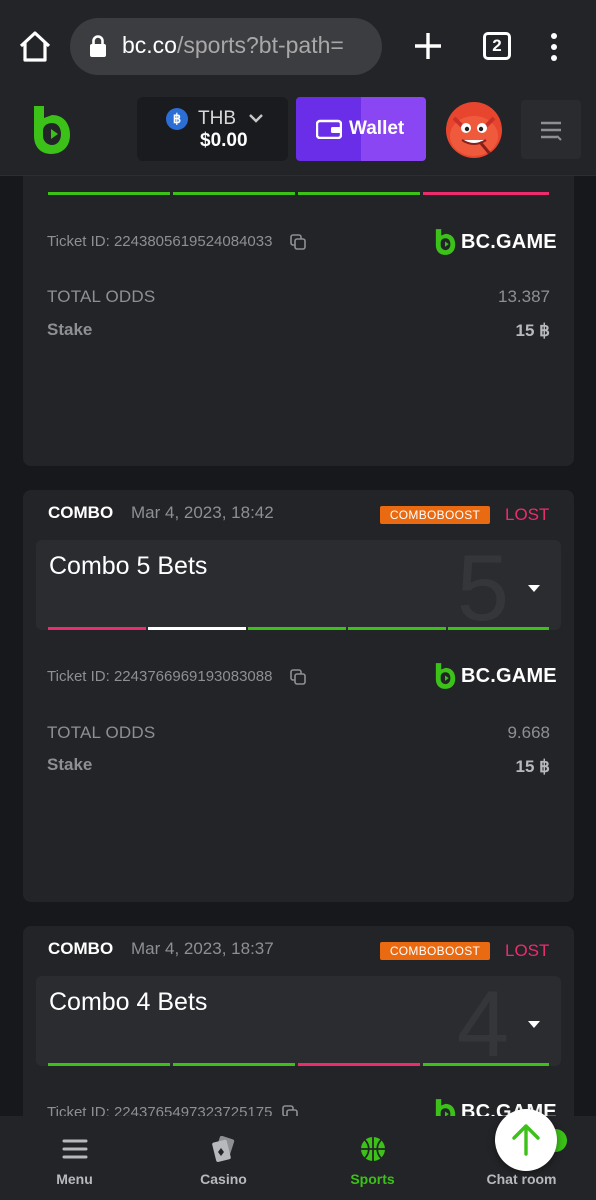 This screenshot has height=1200, width=596. Describe the element at coordinates (98, 46) in the screenshot. I see `lock-icon` at that location.